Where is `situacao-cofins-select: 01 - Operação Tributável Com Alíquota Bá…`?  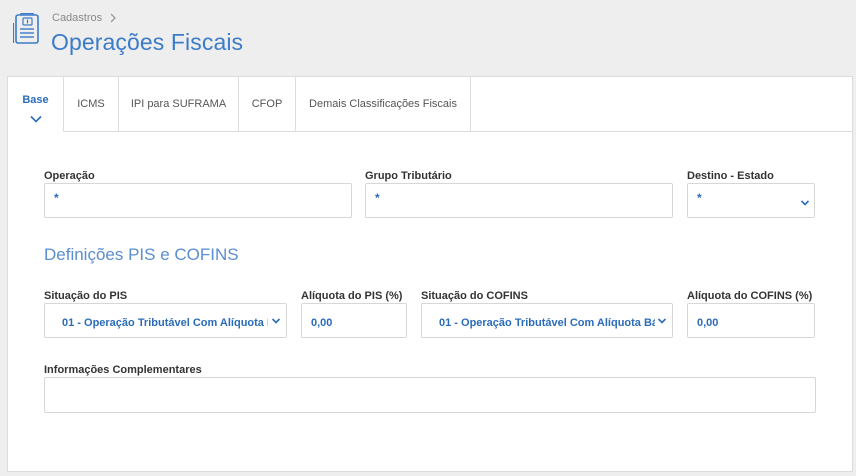
situacao-cofins-select: 01 - Operação Tributável Com Alíquota Bá… is located at coordinates (547, 320).